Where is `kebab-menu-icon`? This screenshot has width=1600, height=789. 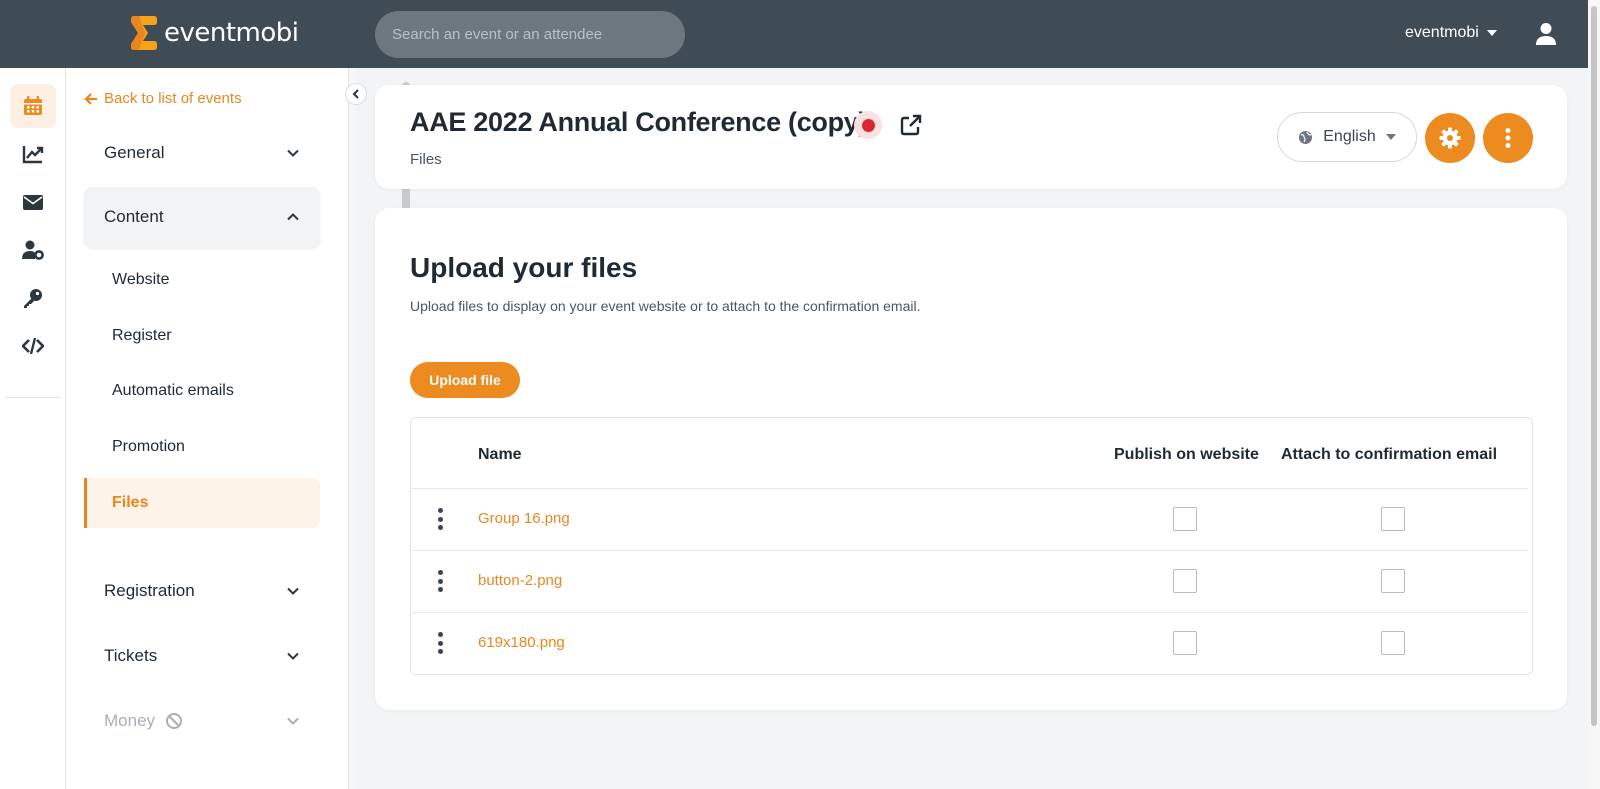 kebab-menu-icon is located at coordinates (1508, 138).